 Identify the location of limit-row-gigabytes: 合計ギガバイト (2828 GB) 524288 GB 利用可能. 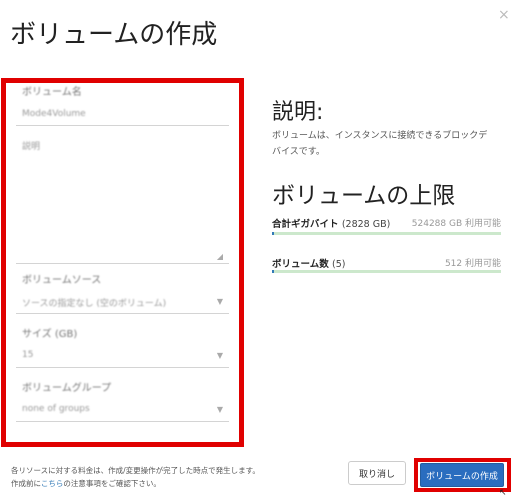
(386, 226).